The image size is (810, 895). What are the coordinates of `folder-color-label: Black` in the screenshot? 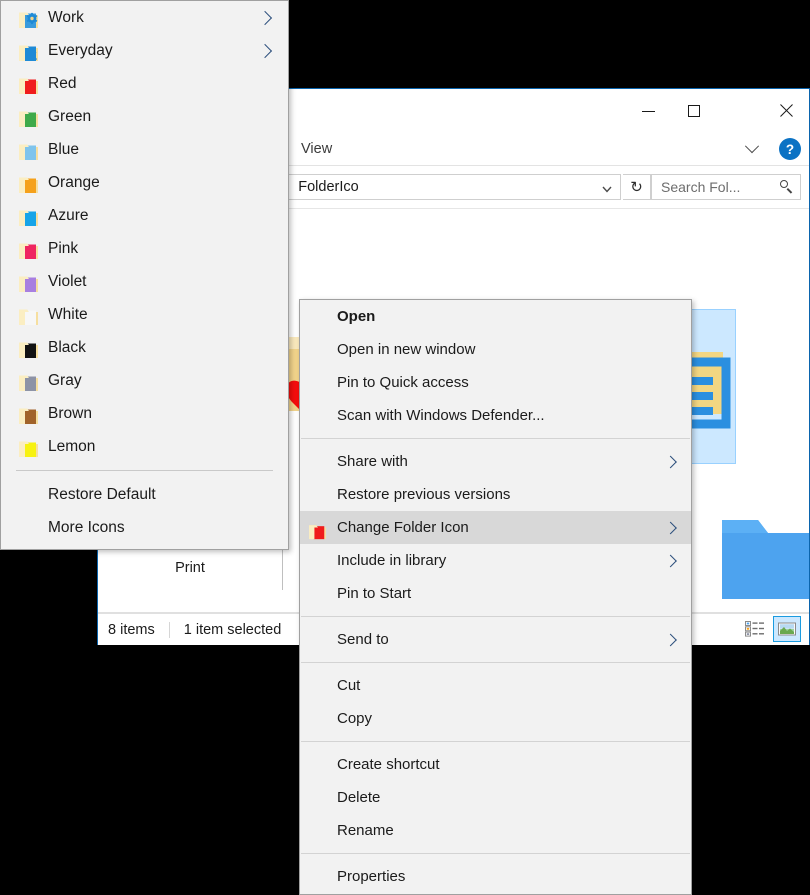 It's located at (67, 347).